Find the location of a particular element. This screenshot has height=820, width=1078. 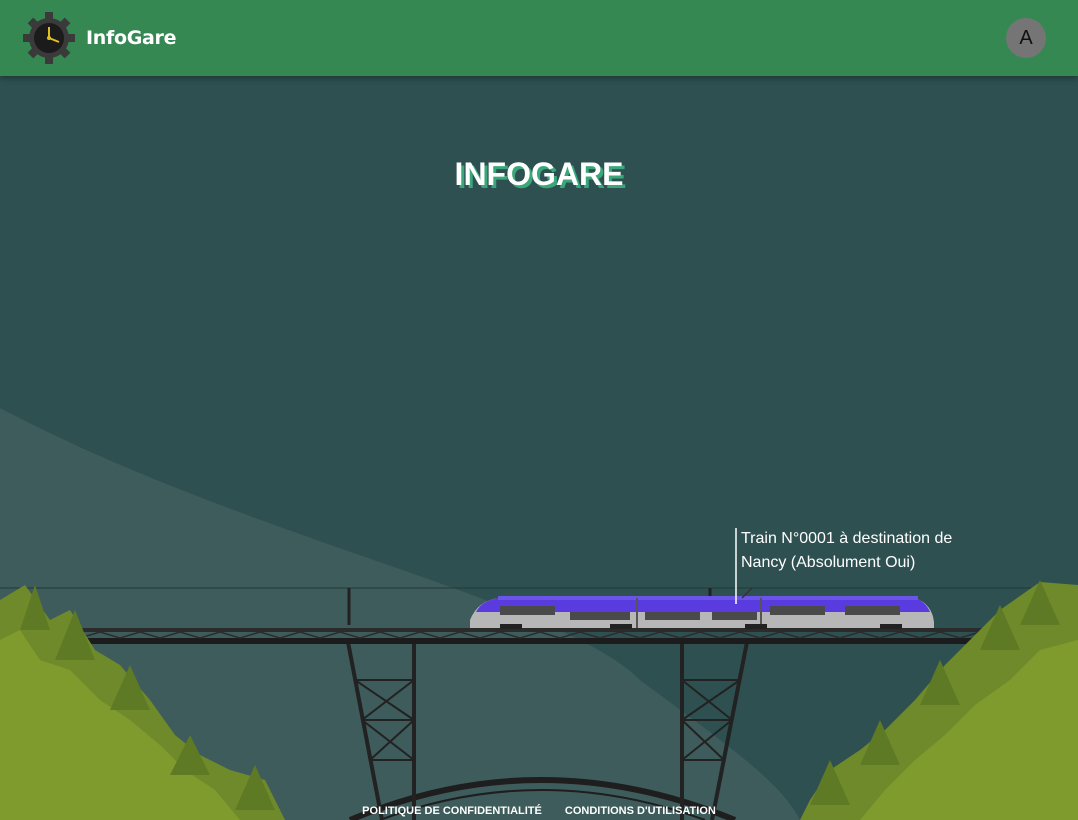

train-info-line1: Train N°0001 à destination de is located at coordinates (847, 538).